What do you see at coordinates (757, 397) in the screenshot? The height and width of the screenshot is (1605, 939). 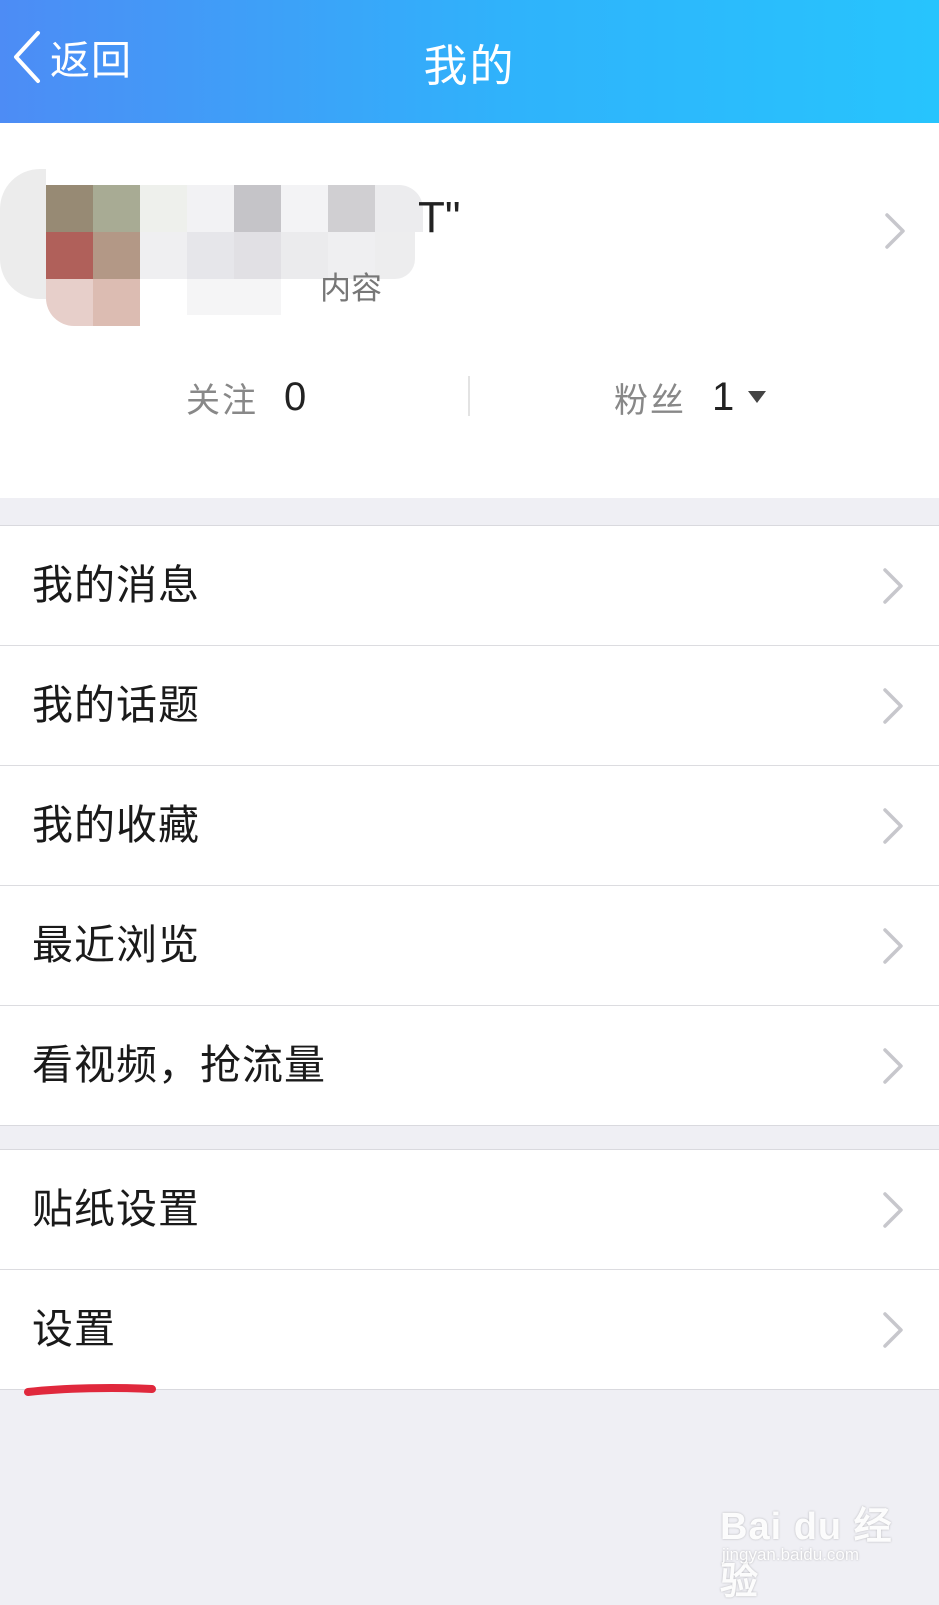 I see `caret-down-icon` at bounding box center [757, 397].